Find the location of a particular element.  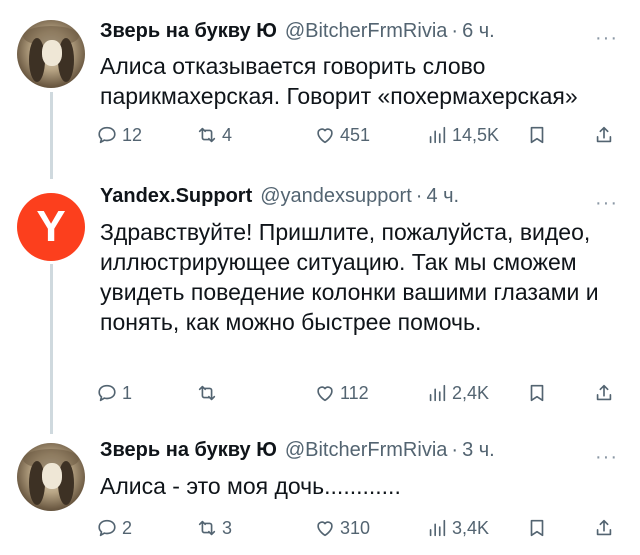

views-button: 3,4K is located at coordinates (457, 528).